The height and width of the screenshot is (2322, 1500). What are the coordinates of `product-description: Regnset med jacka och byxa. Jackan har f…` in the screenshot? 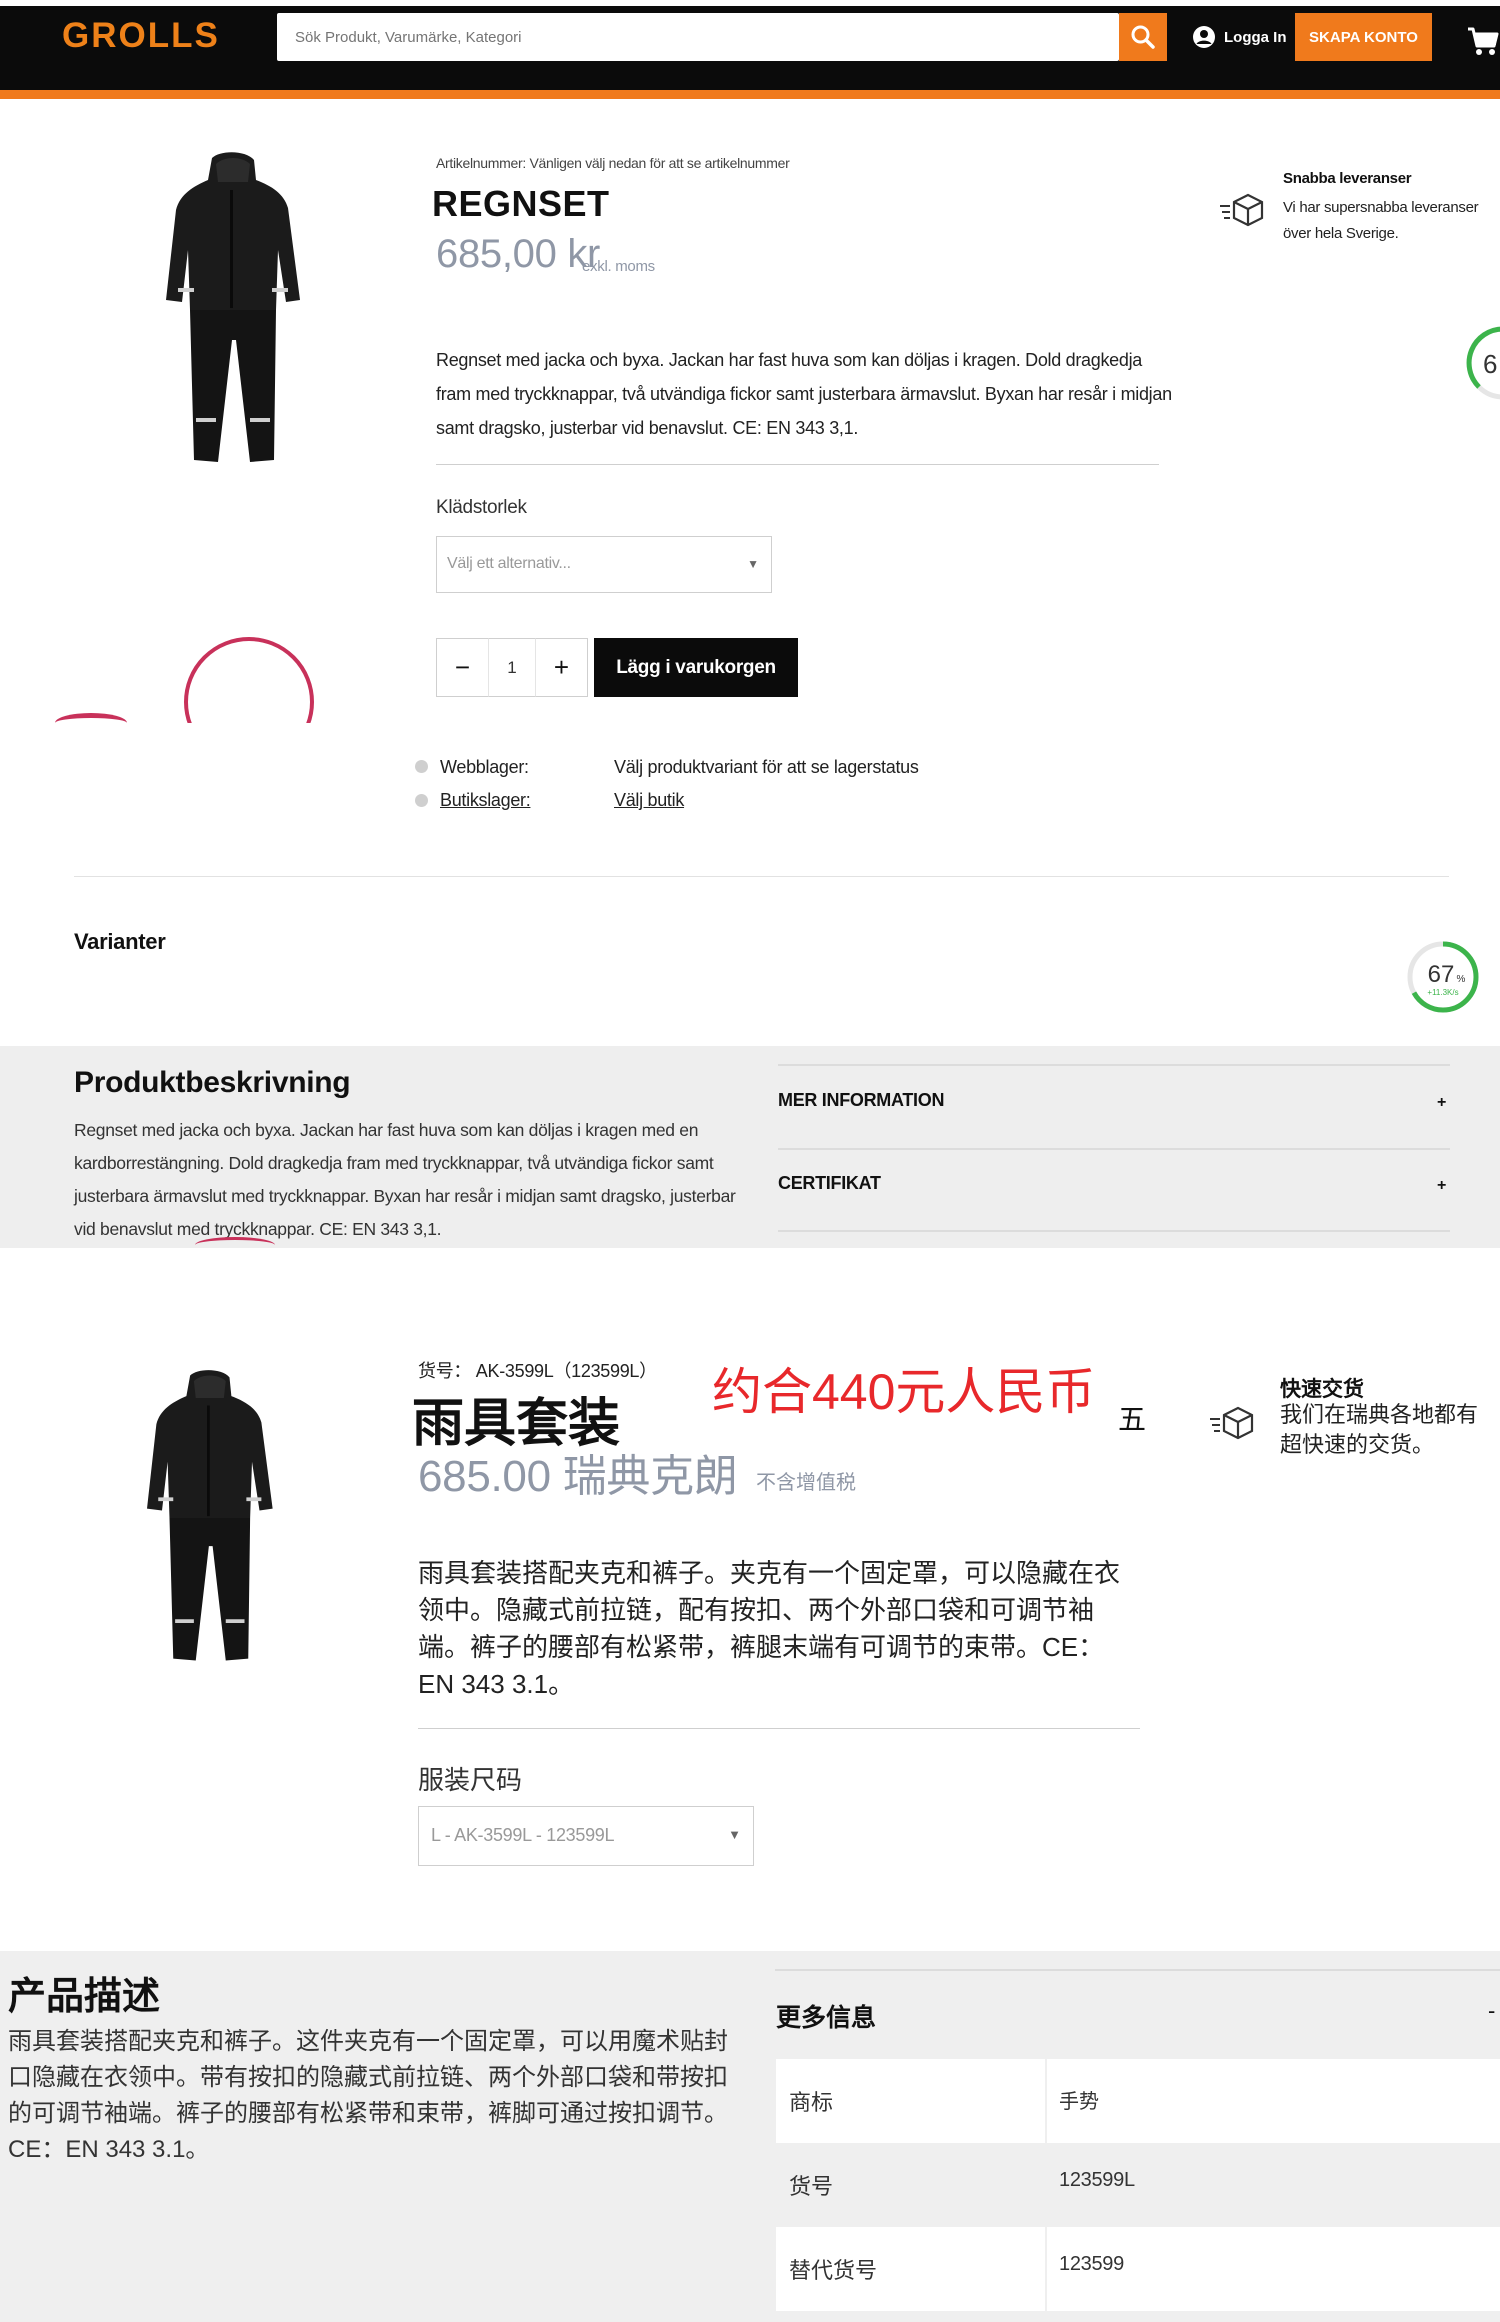 It's located at (804, 394).